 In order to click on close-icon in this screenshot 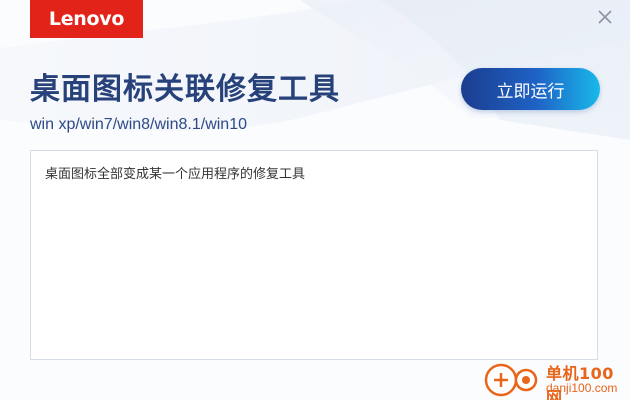, I will do `click(605, 17)`.